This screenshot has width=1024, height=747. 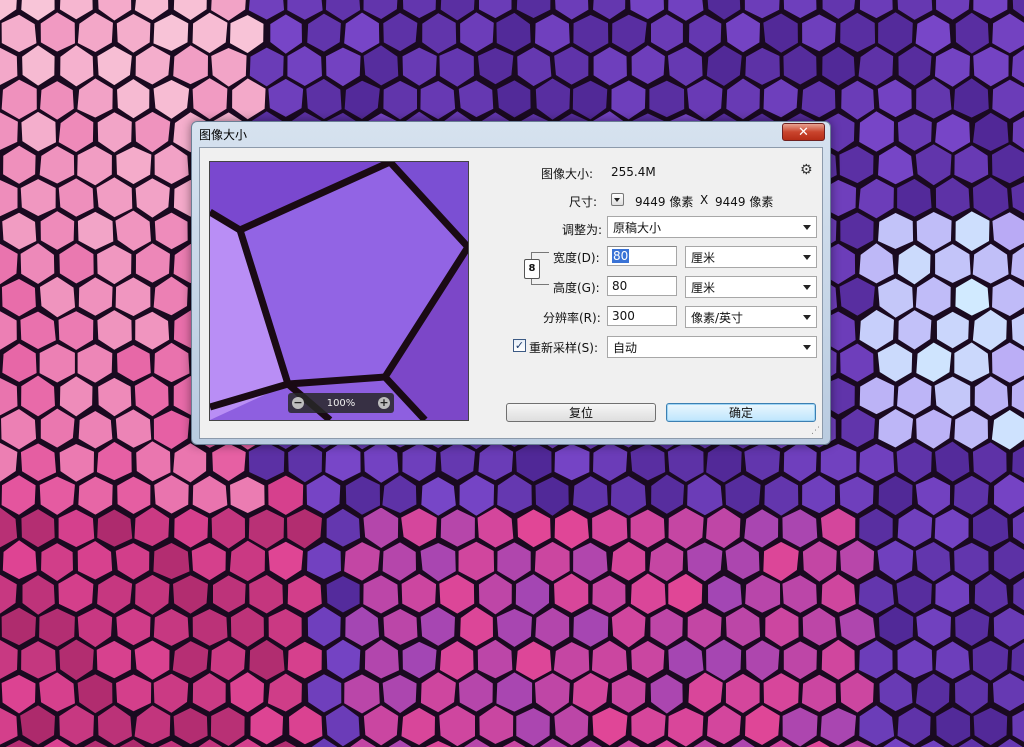 I want to click on fit-to-label: 调整为:, so click(x=582, y=230).